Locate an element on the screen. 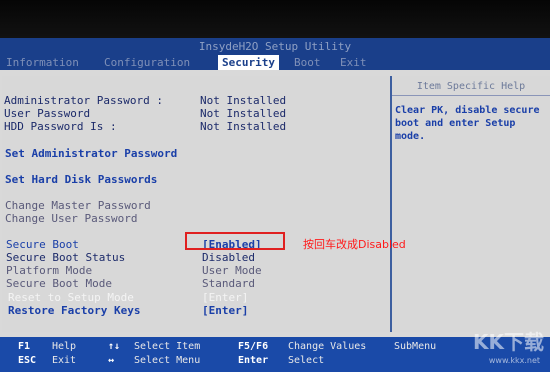 Image resolution: width=550 pixels, height=372 pixels. footer-action-select-menu: Select Menu is located at coordinates (167, 361).